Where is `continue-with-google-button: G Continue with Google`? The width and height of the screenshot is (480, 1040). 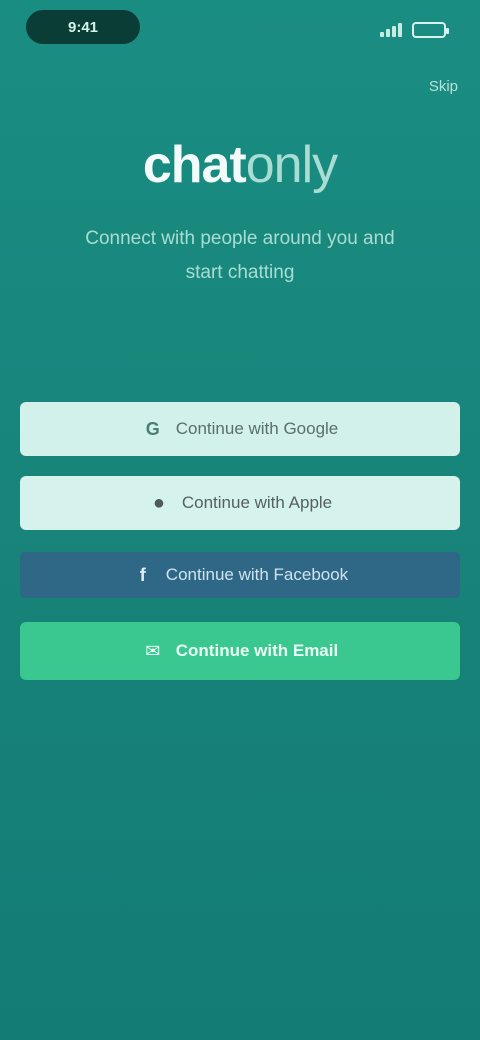 continue-with-google-button: G Continue with Google is located at coordinates (240, 429).